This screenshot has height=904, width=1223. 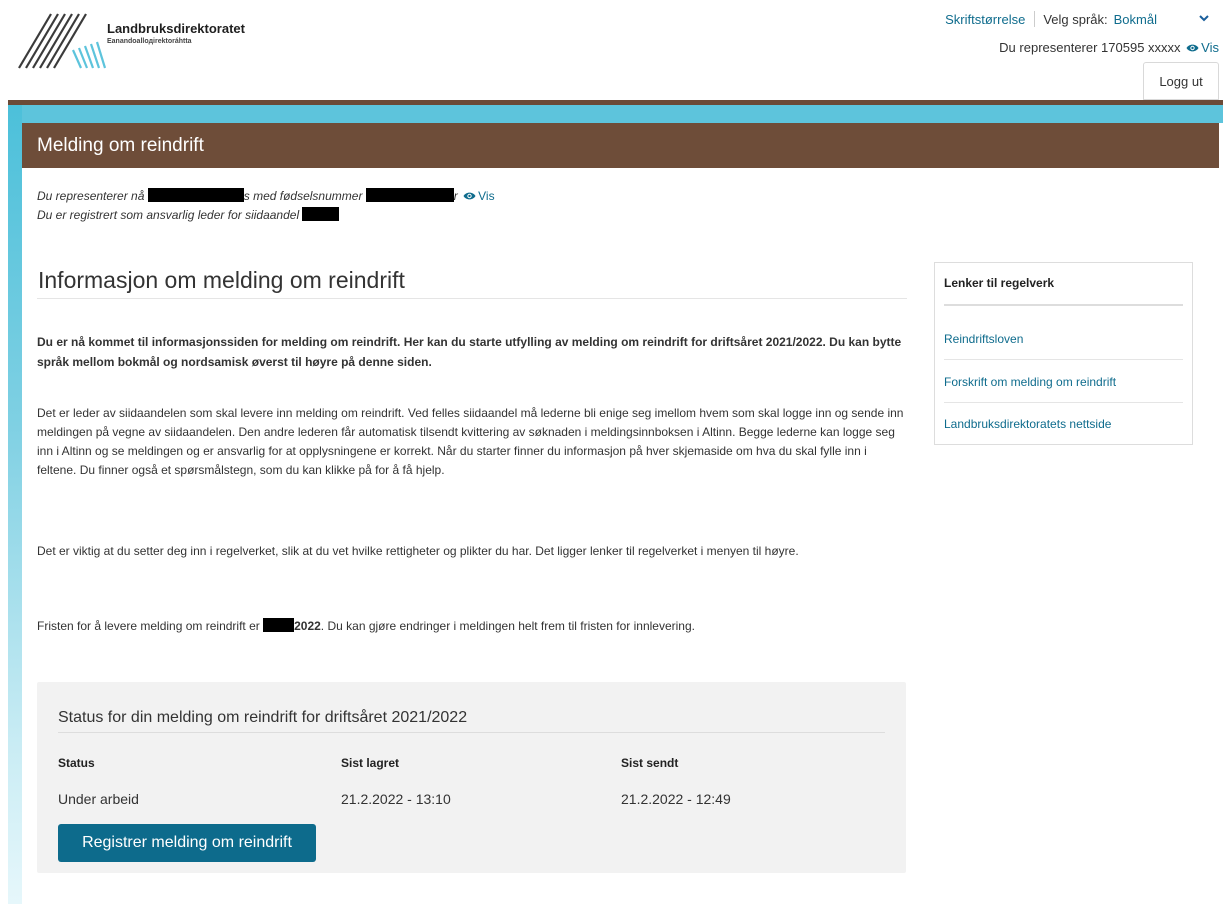 I want to click on logout-button: Logg ut, so click(x=1181, y=81).